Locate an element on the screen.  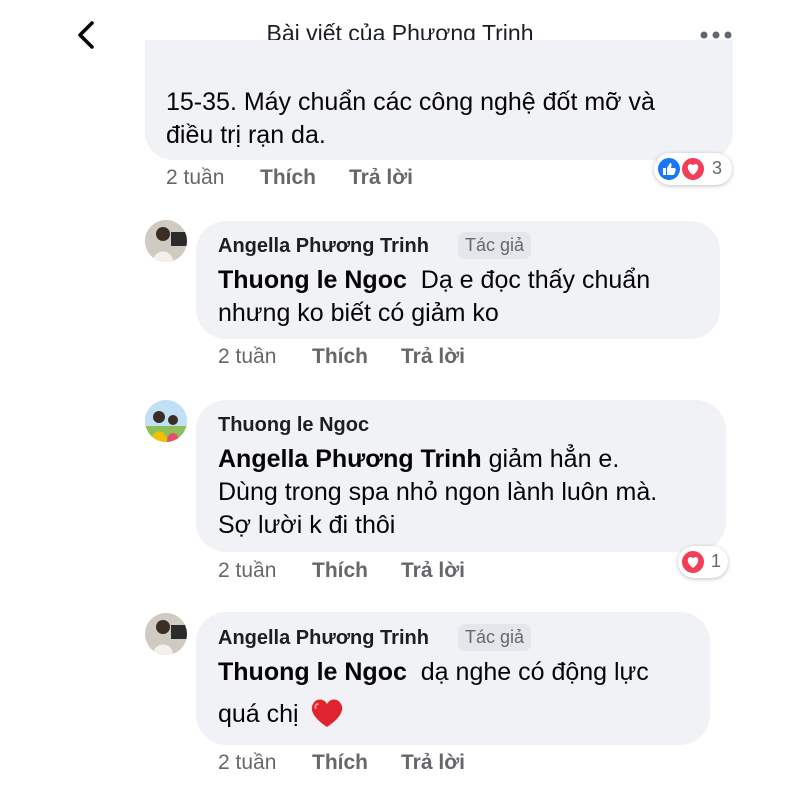
comment-text-line: Angella Phương Trinh giảm hẳn e. is located at coordinates (418, 459).